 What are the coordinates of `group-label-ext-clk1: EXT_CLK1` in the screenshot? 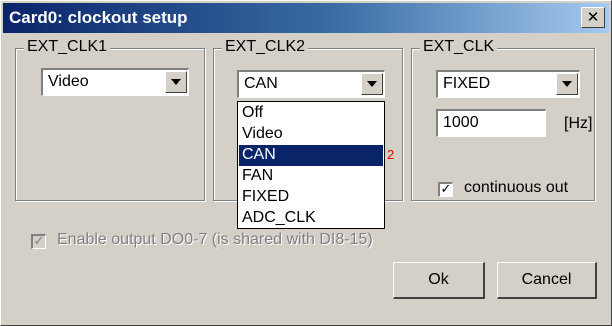 It's located at (67, 47).